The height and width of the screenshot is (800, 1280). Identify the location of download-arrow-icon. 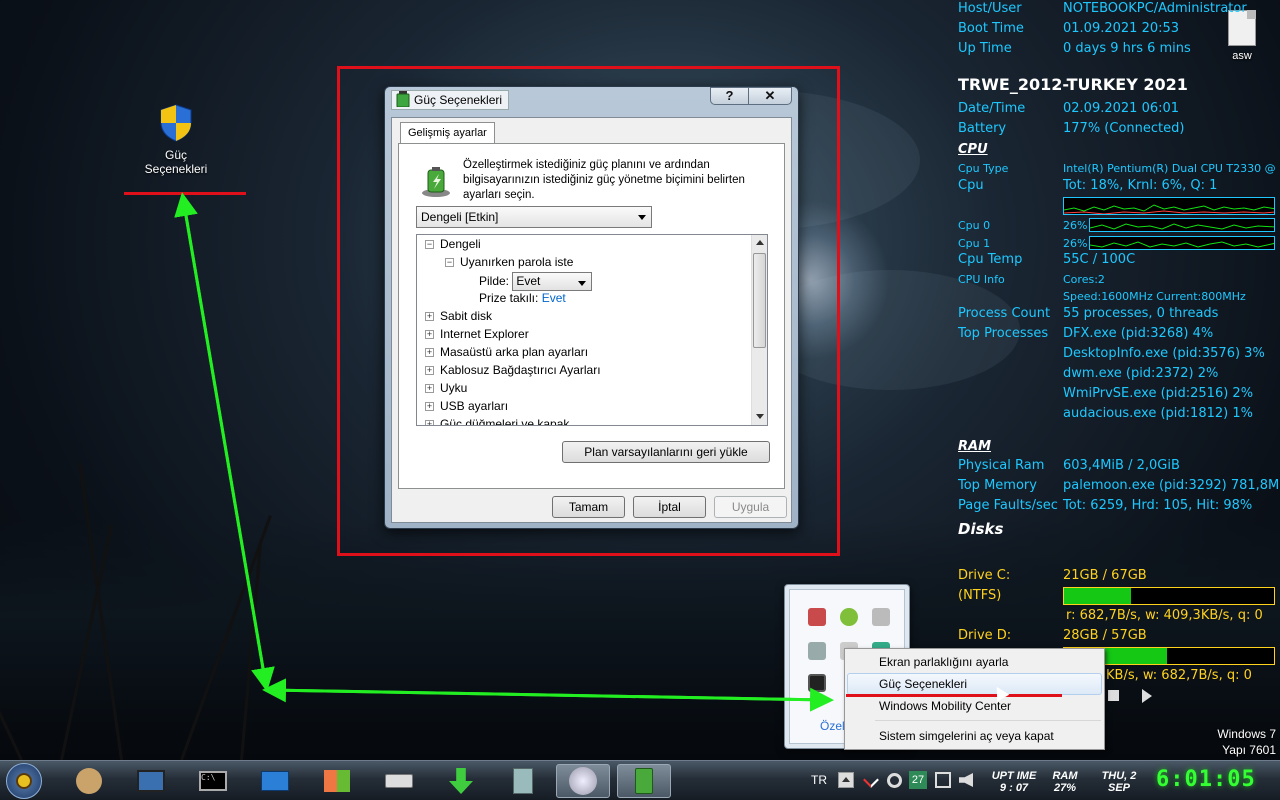
(461, 781).